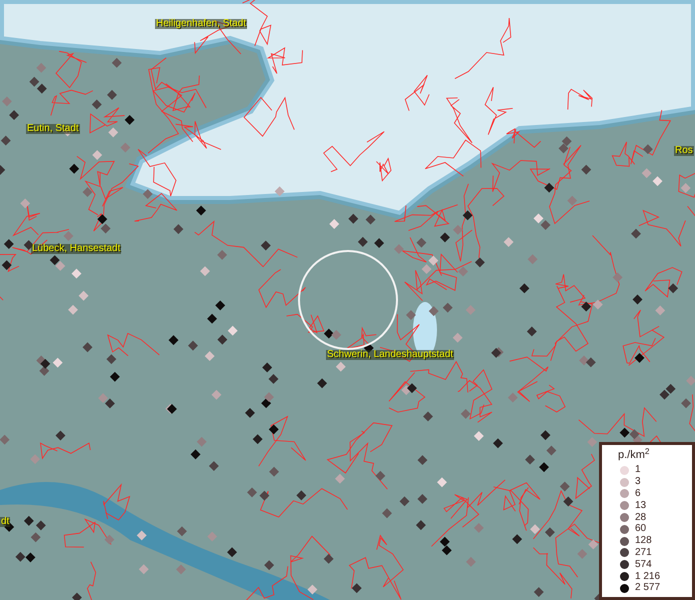 This screenshot has height=600, width=695. Describe the element at coordinates (640, 505) in the screenshot. I see `legend-label: 13` at that location.